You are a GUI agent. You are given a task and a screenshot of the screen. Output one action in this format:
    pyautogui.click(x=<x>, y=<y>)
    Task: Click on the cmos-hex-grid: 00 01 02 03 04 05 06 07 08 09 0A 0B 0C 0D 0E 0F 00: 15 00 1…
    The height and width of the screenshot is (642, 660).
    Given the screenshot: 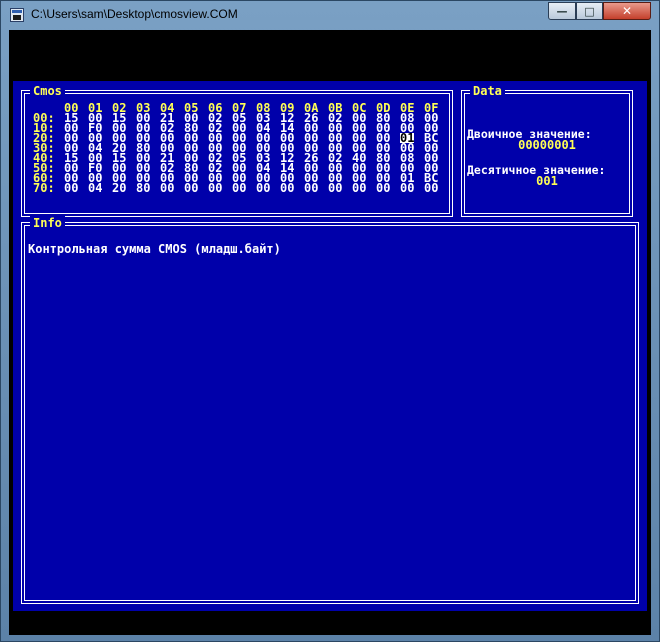 What is the action you would take?
    pyautogui.click(x=240, y=148)
    